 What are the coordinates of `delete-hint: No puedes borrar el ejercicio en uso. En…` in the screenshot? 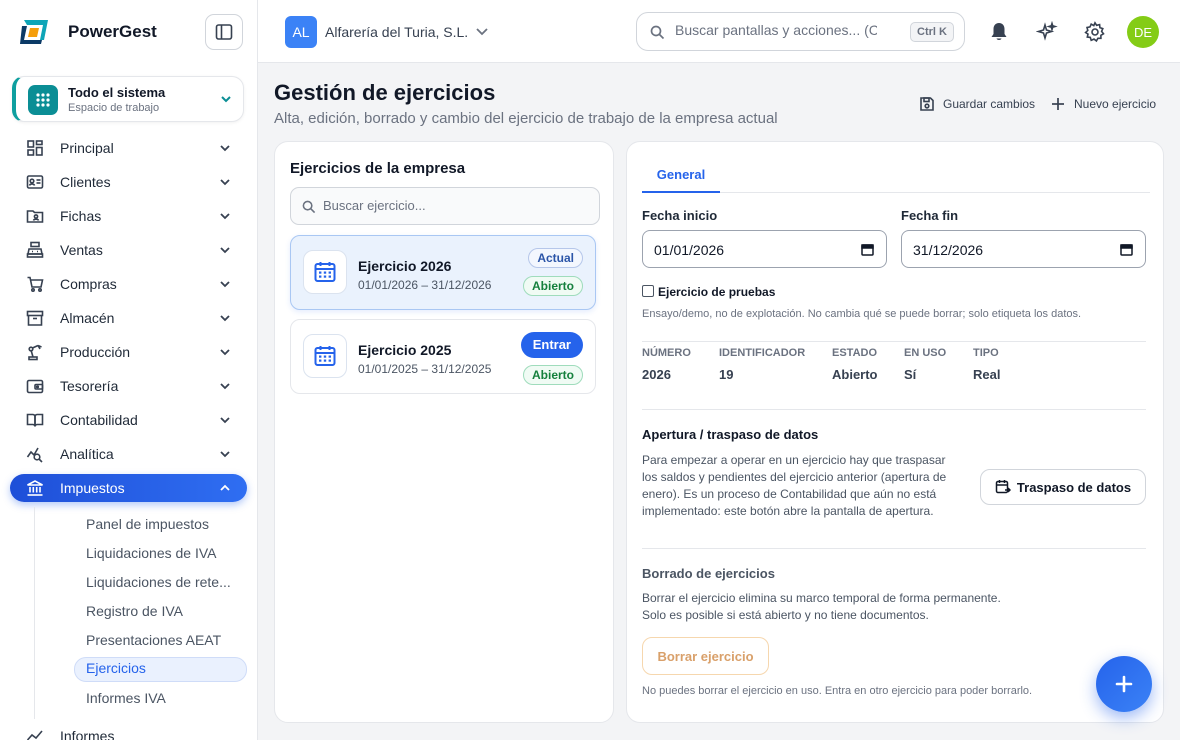 It's located at (837, 691).